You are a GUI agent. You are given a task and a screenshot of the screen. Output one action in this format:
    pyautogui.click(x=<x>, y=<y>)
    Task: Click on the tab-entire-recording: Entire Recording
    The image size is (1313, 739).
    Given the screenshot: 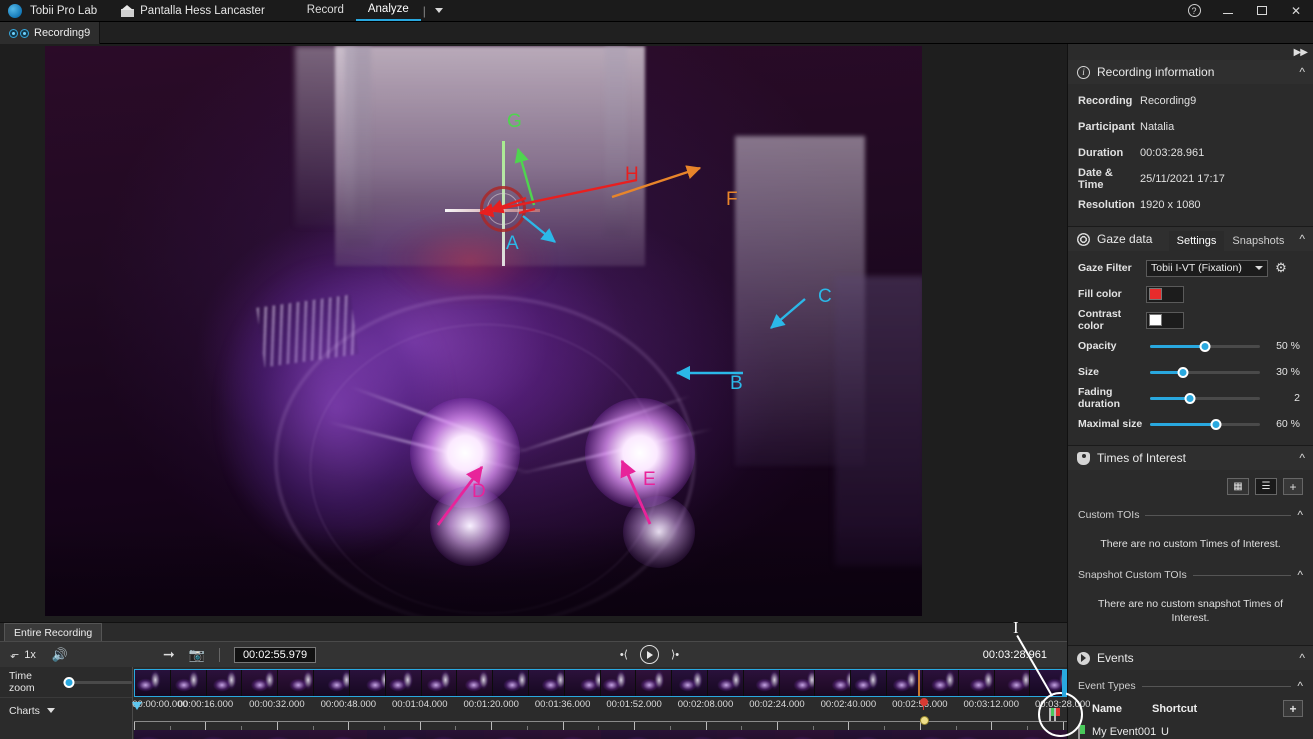 What is the action you would take?
    pyautogui.click(x=53, y=632)
    